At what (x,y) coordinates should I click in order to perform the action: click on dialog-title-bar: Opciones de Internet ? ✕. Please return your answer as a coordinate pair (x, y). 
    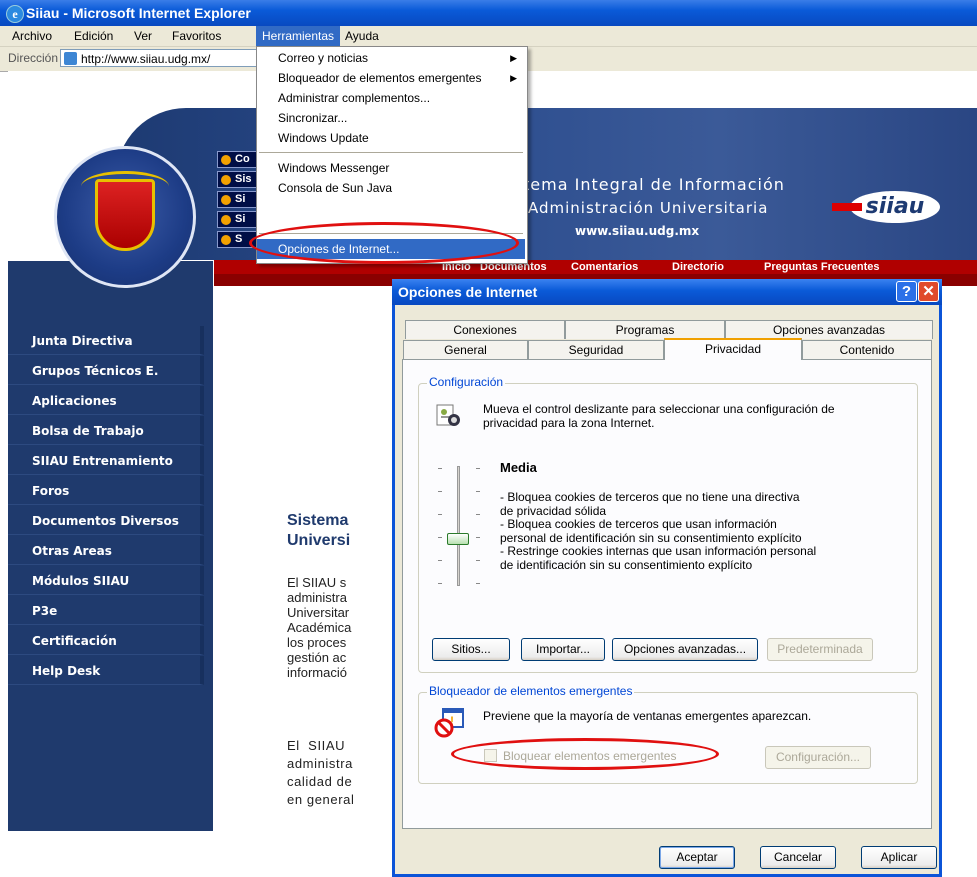
    Looking at the image, I should click on (667, 292).